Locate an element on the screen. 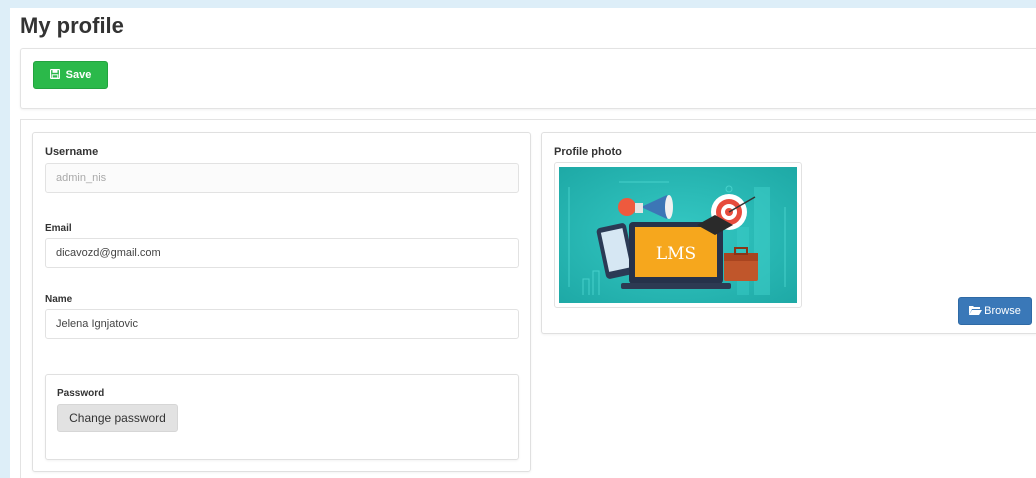  floppy-disk-icon is located at coordinates (54, 75).